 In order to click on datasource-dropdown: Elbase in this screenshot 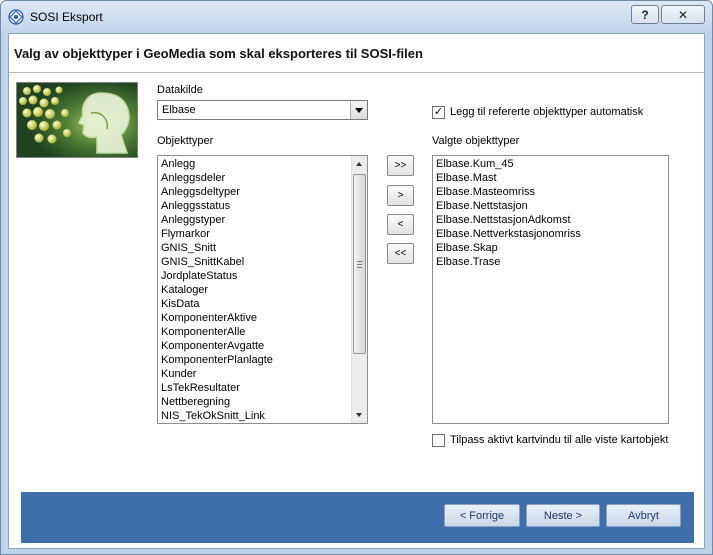, I will do `click(262, 110)`.